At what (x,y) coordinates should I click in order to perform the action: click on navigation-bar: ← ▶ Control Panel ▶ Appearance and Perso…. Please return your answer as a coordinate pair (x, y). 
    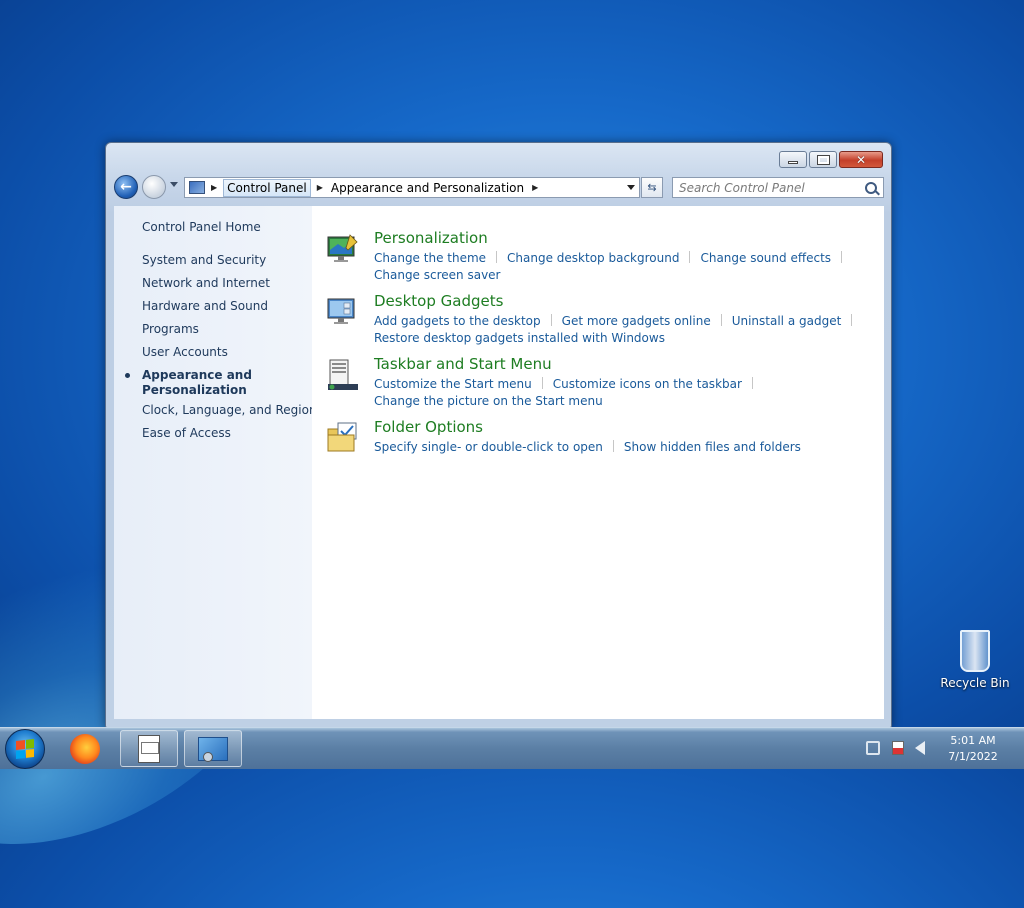
    Looking at the image, I should click on (499, 187).